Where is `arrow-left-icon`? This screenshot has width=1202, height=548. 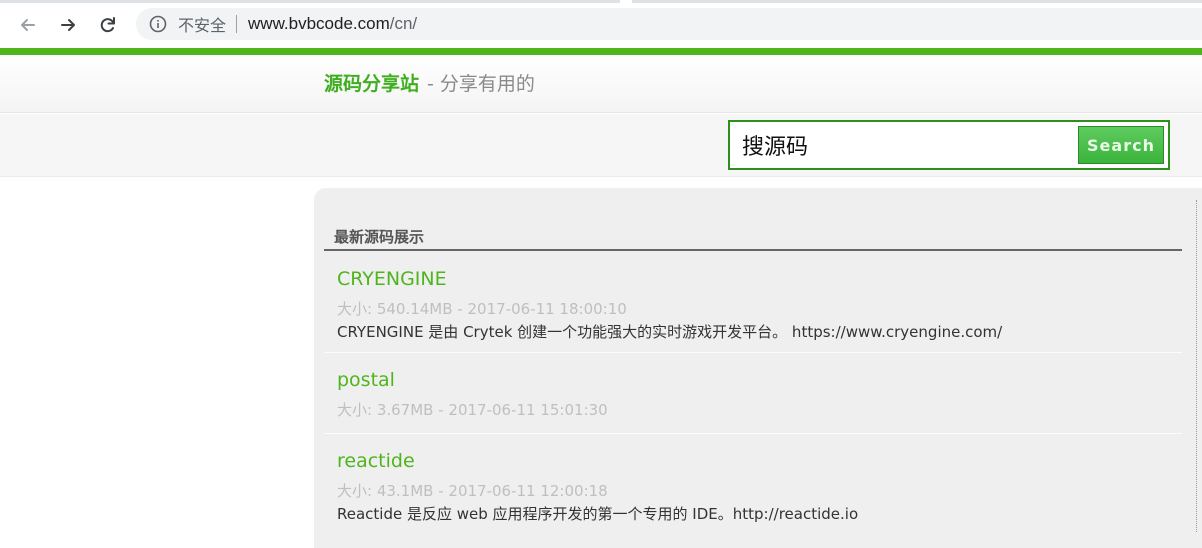 arrow-left-icon is located at coordinates (28, 25).